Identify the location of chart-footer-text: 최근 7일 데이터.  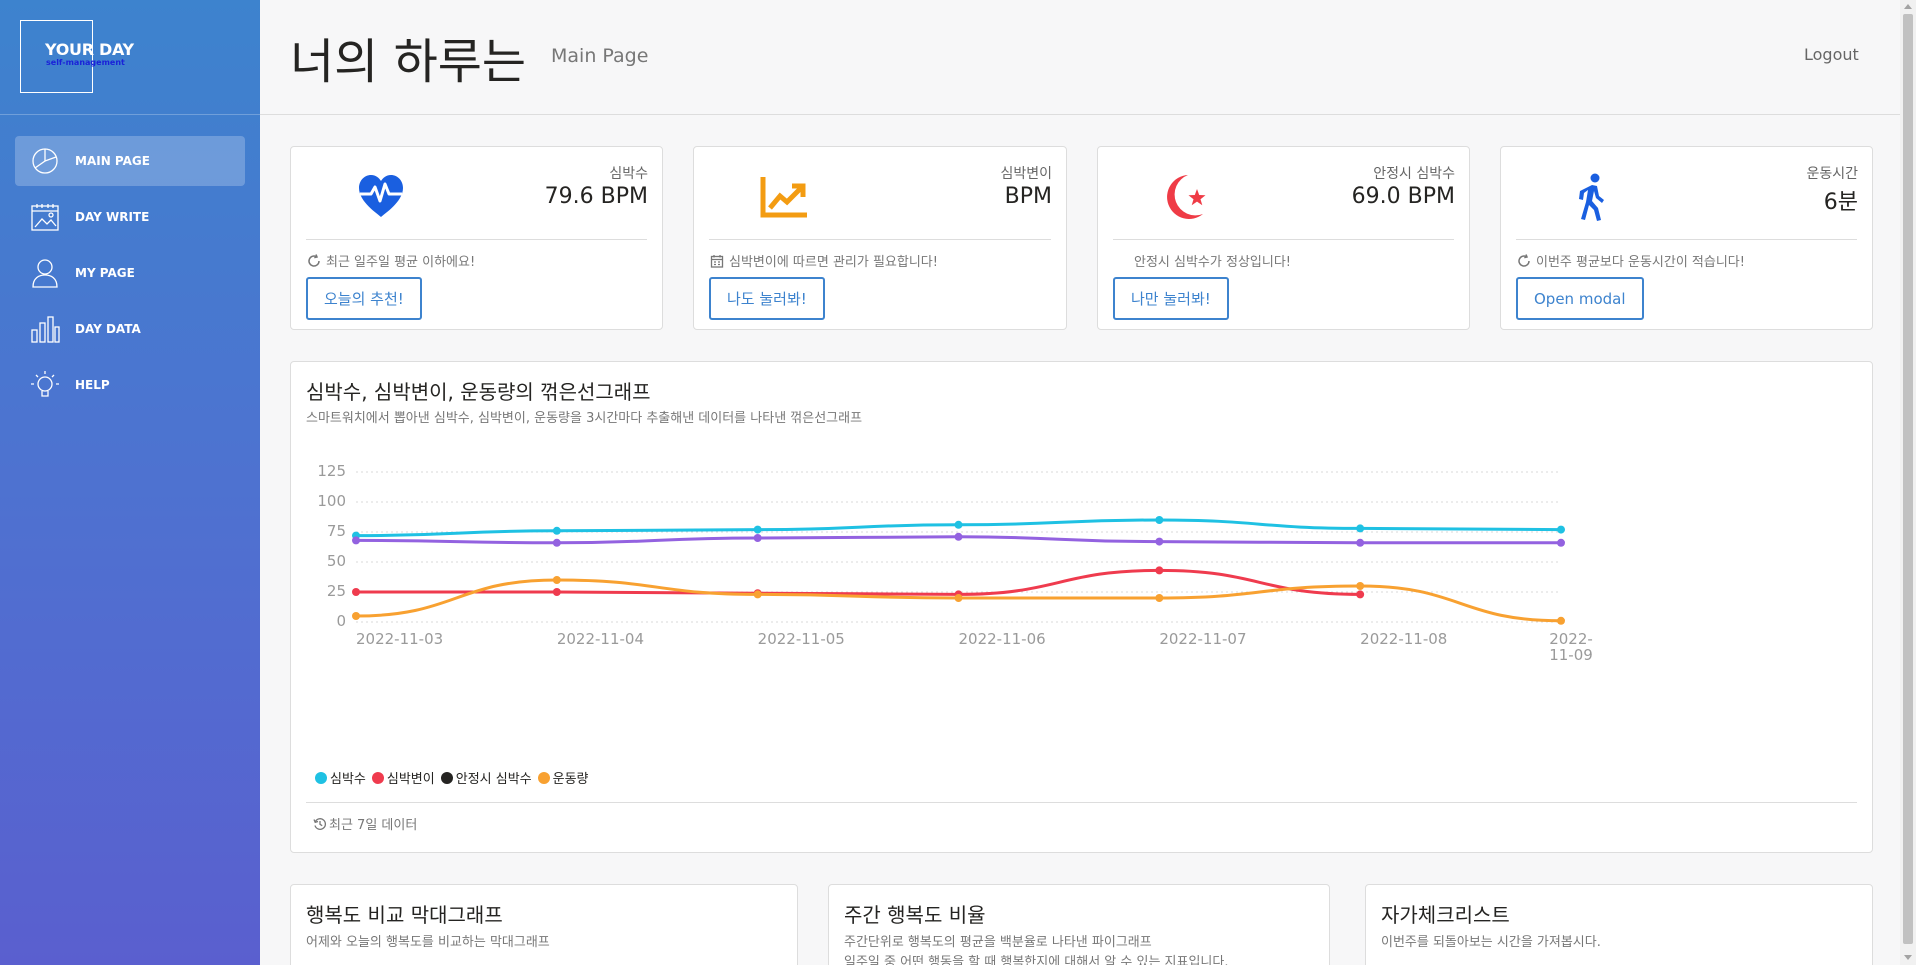
(373, 825).